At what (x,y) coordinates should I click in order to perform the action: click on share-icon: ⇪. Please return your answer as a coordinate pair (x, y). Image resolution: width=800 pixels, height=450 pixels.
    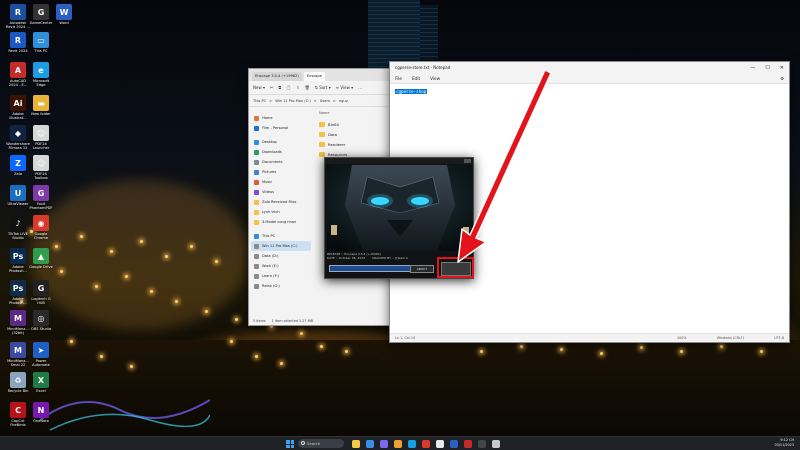
    Looking at the image, I should click on (297, 87).